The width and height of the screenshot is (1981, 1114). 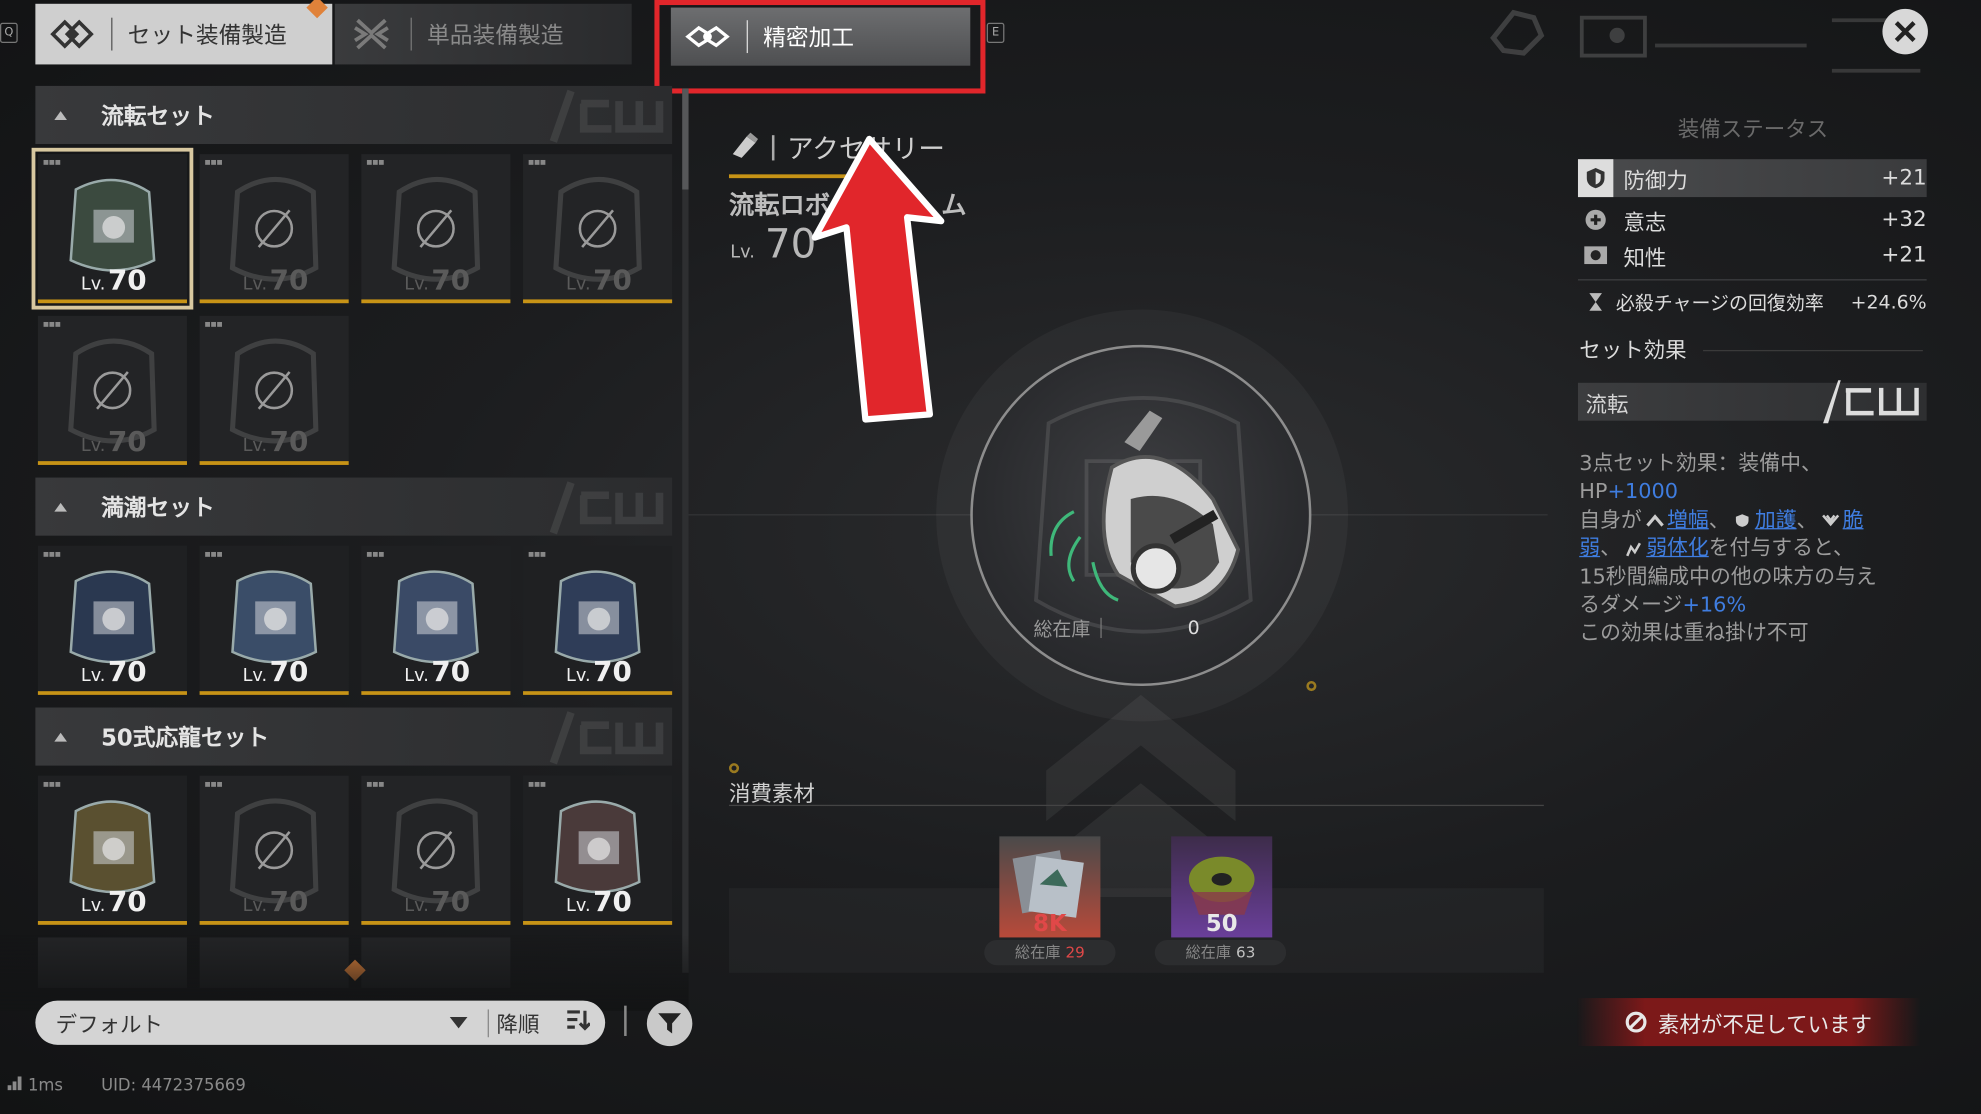 I want to click on filter-button, so click(x=669, y=1023).